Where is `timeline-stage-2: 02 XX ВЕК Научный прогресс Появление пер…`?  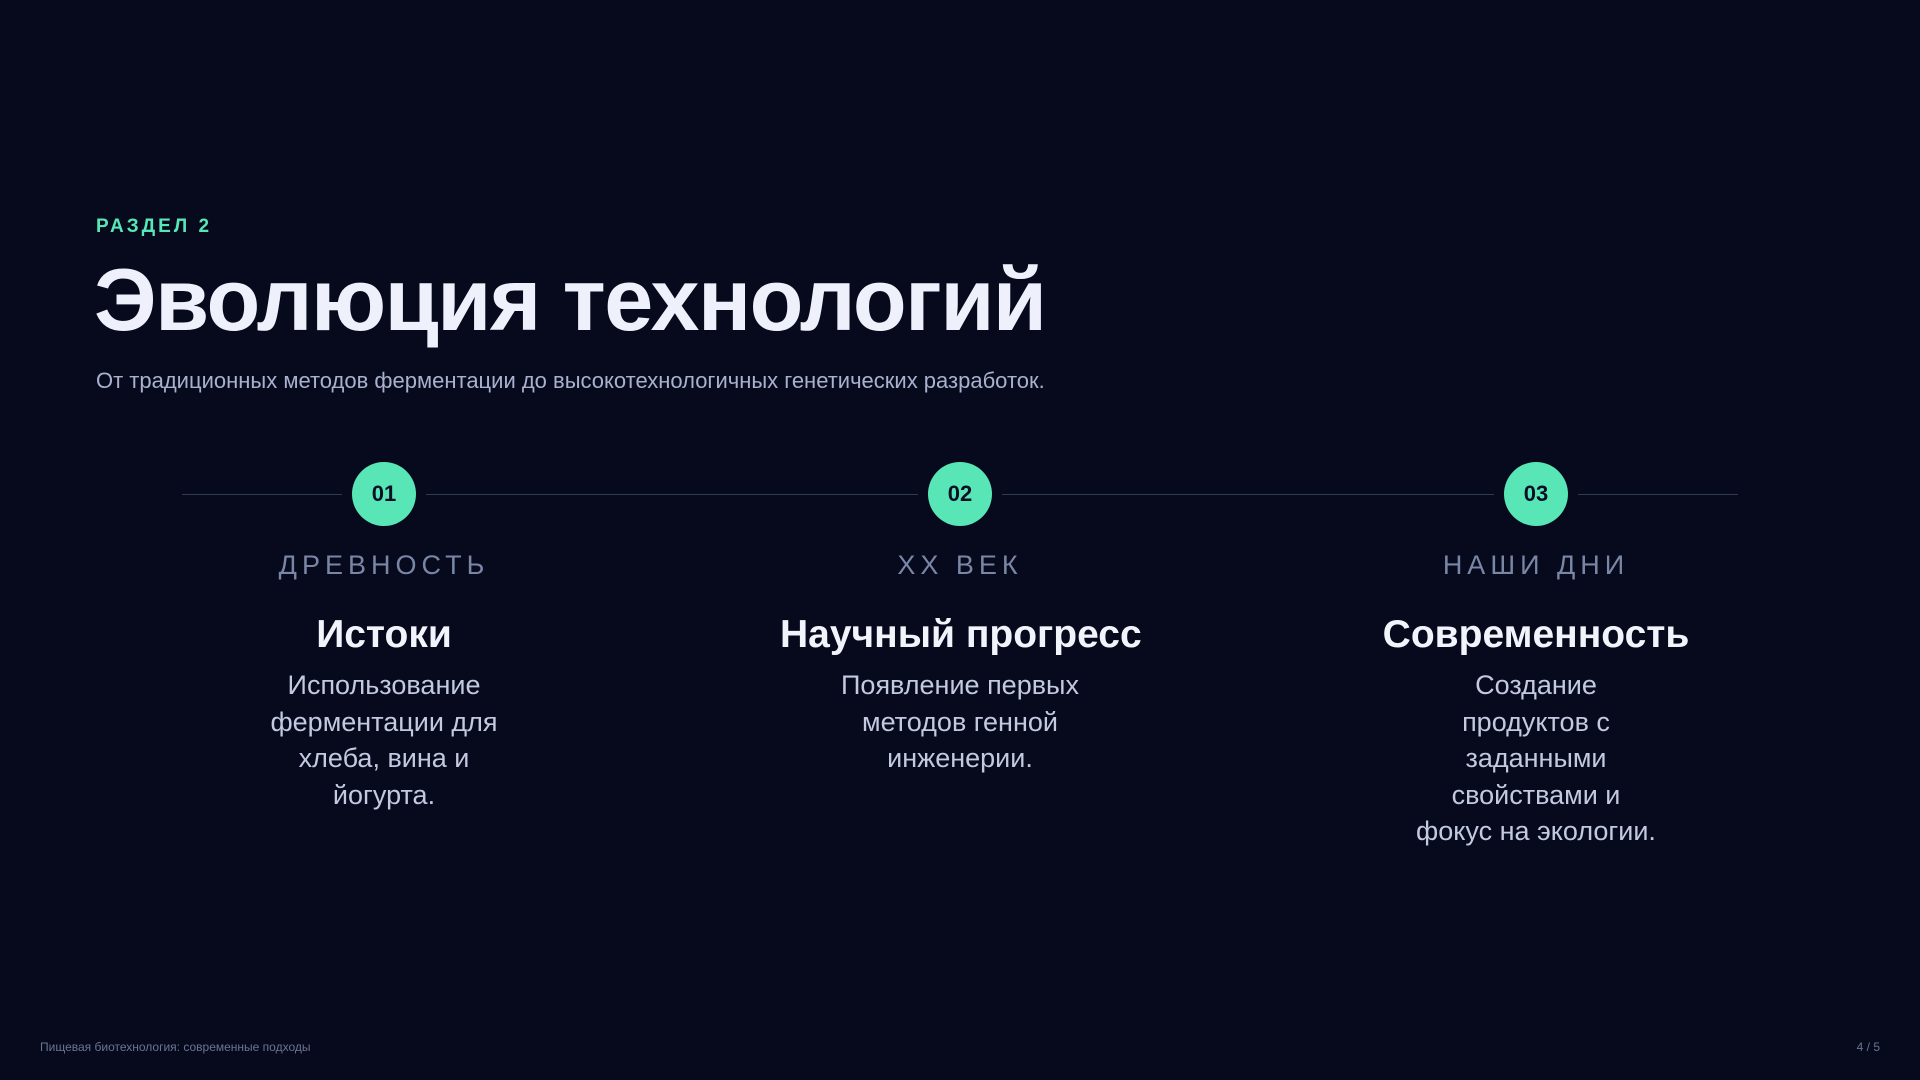
timeline-stage-2: 02 XX ВЕК Научный прогресс Появление пер… is located at coordinates (961, 619).